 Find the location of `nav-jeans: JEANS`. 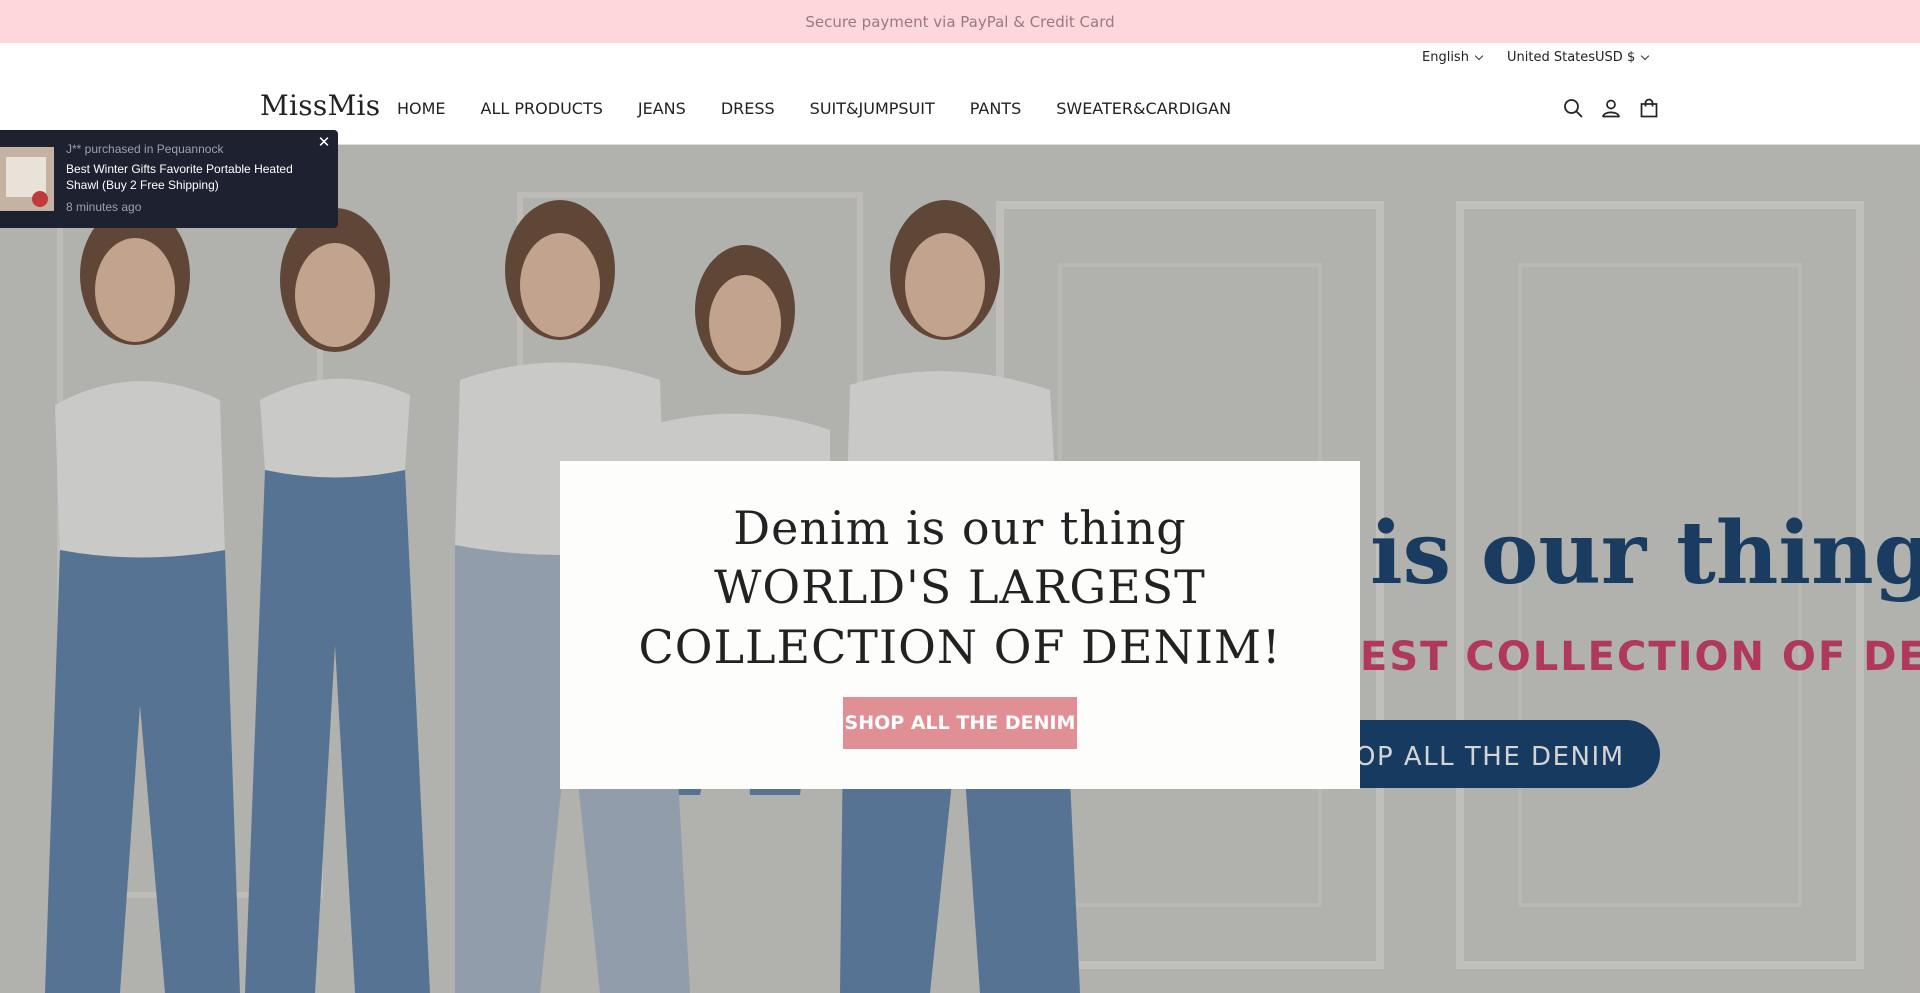

nav-jeans: JEANS is located at coordinates (662, 108).